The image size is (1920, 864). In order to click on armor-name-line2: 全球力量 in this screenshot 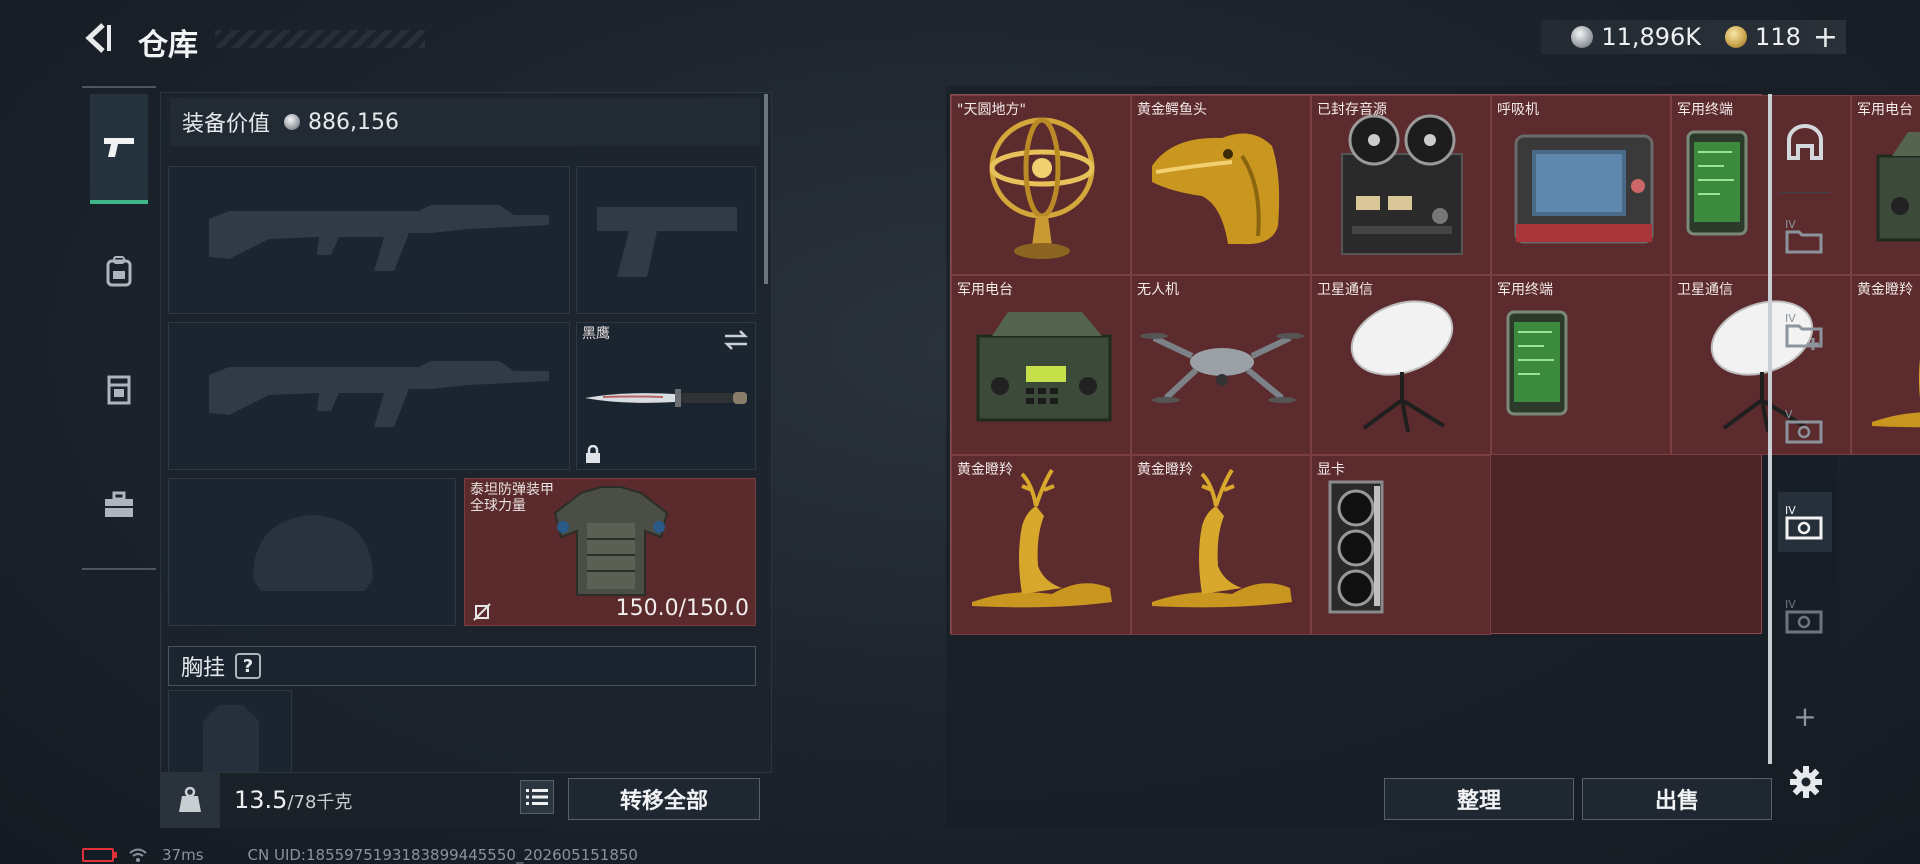, I will do `click(498, 506)`.